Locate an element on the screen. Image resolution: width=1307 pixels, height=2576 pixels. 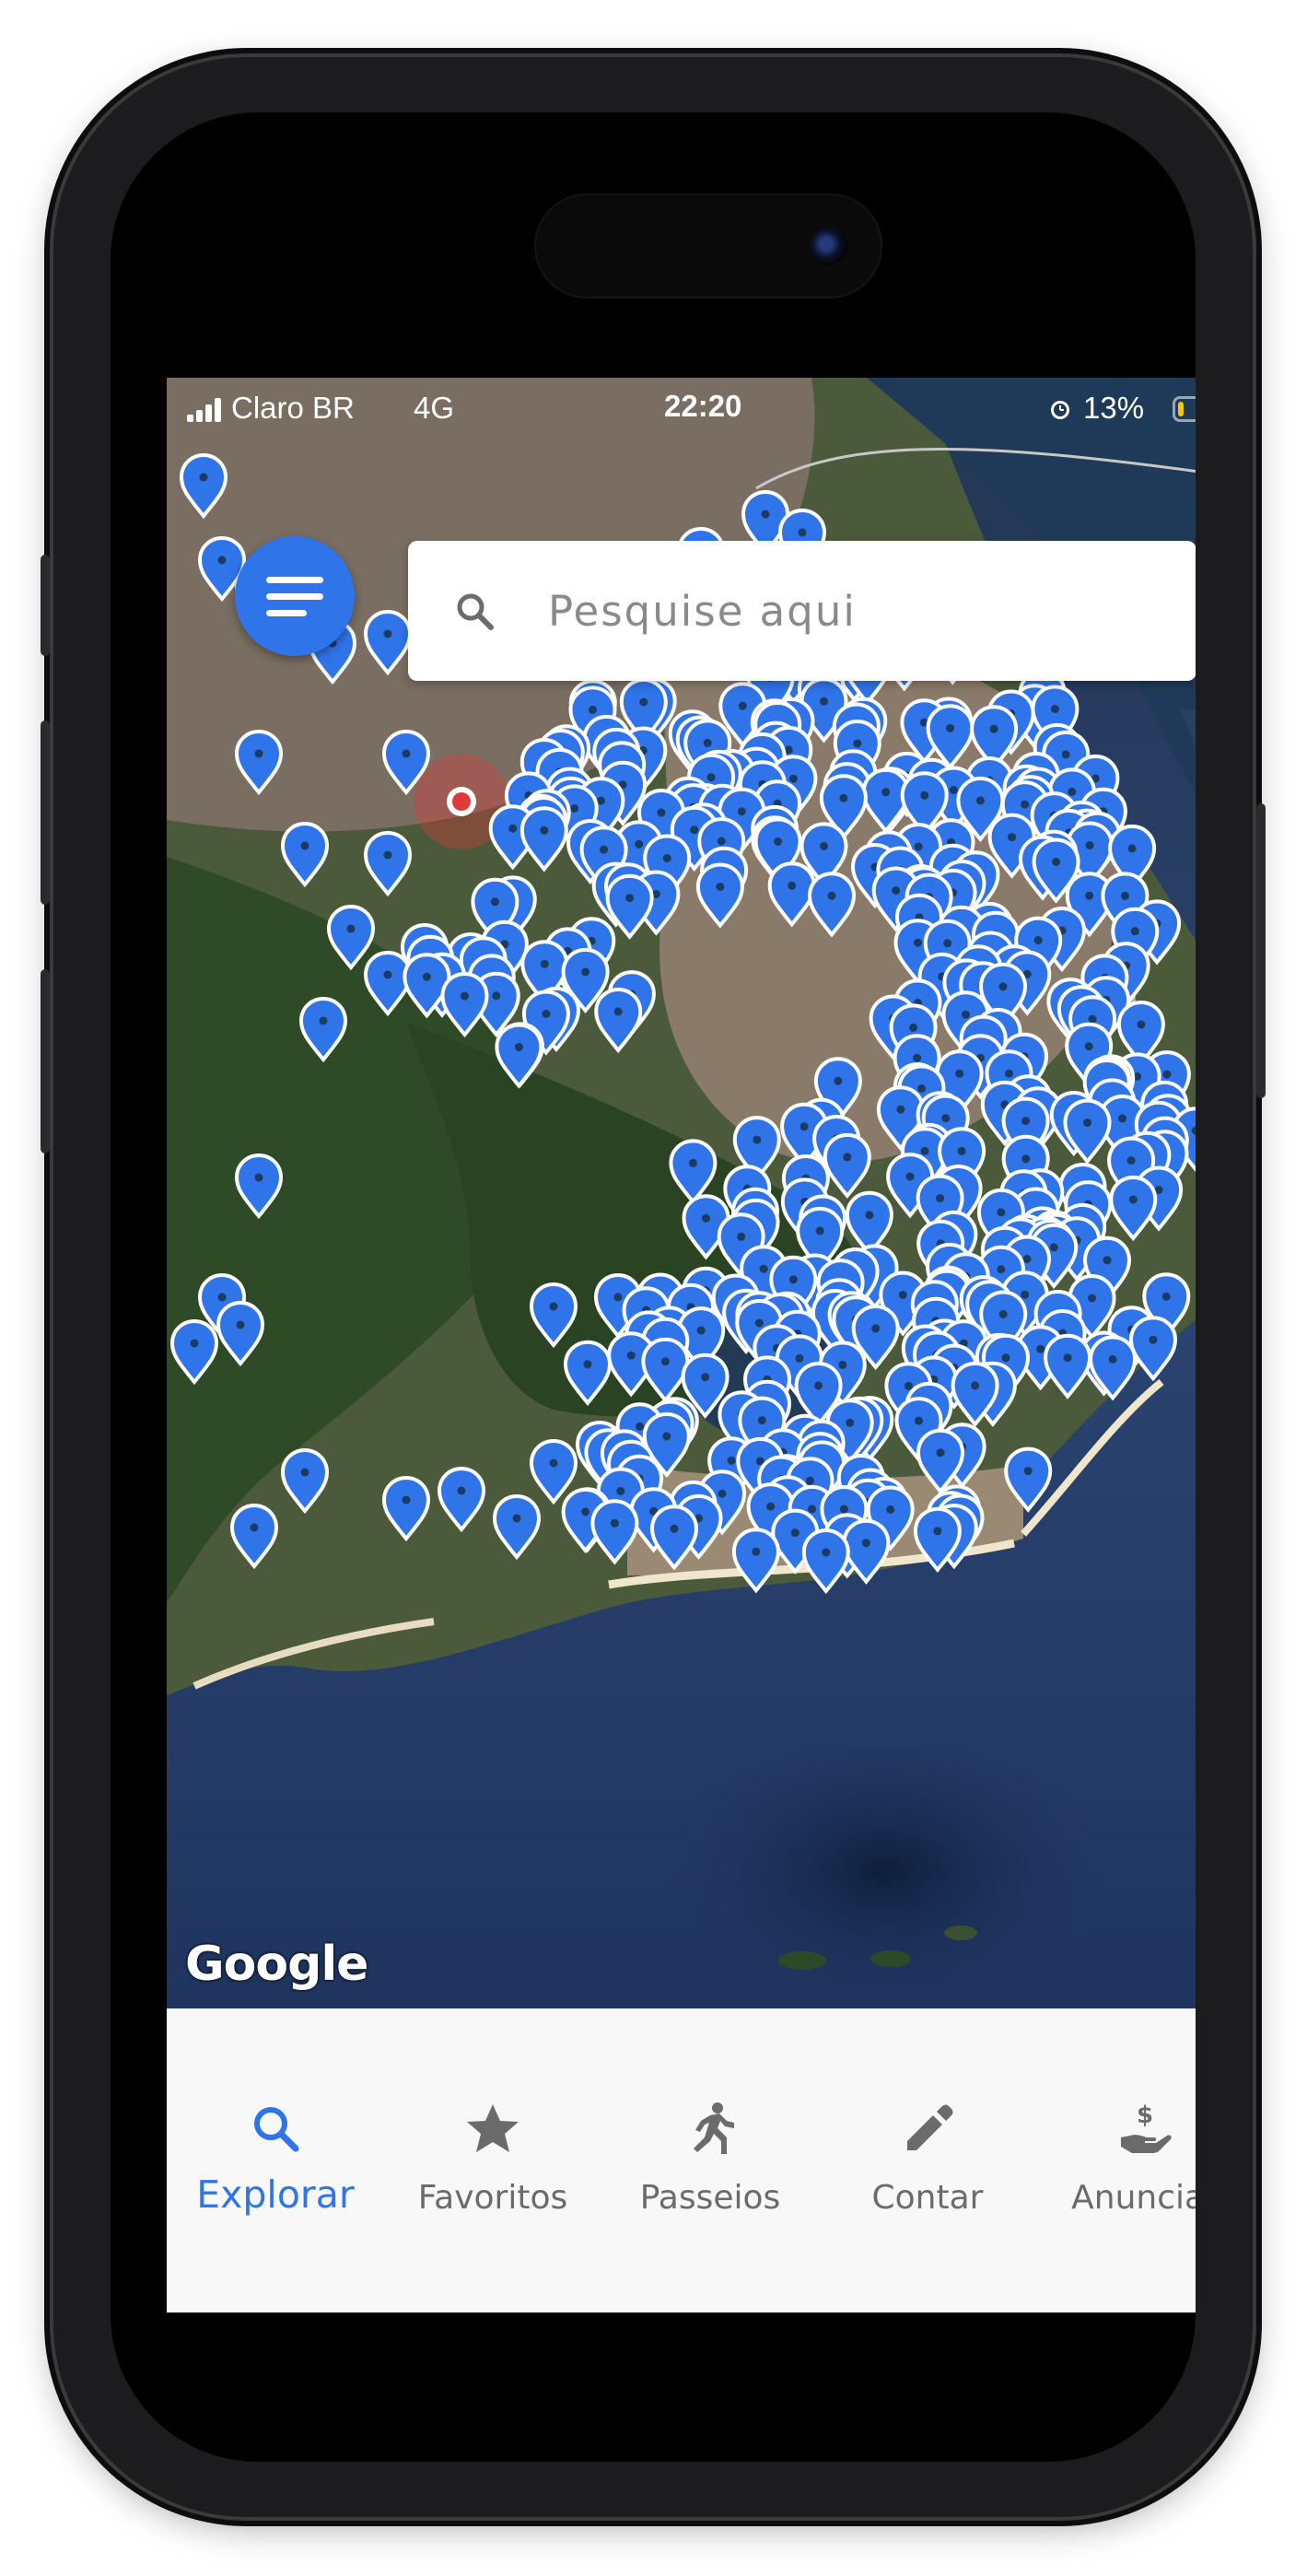
star-icon is located at coordinates (493, 2128).